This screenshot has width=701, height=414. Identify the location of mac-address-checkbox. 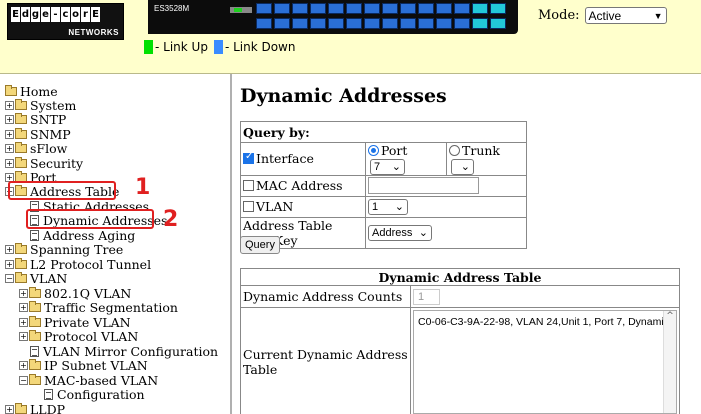
(248, 185).